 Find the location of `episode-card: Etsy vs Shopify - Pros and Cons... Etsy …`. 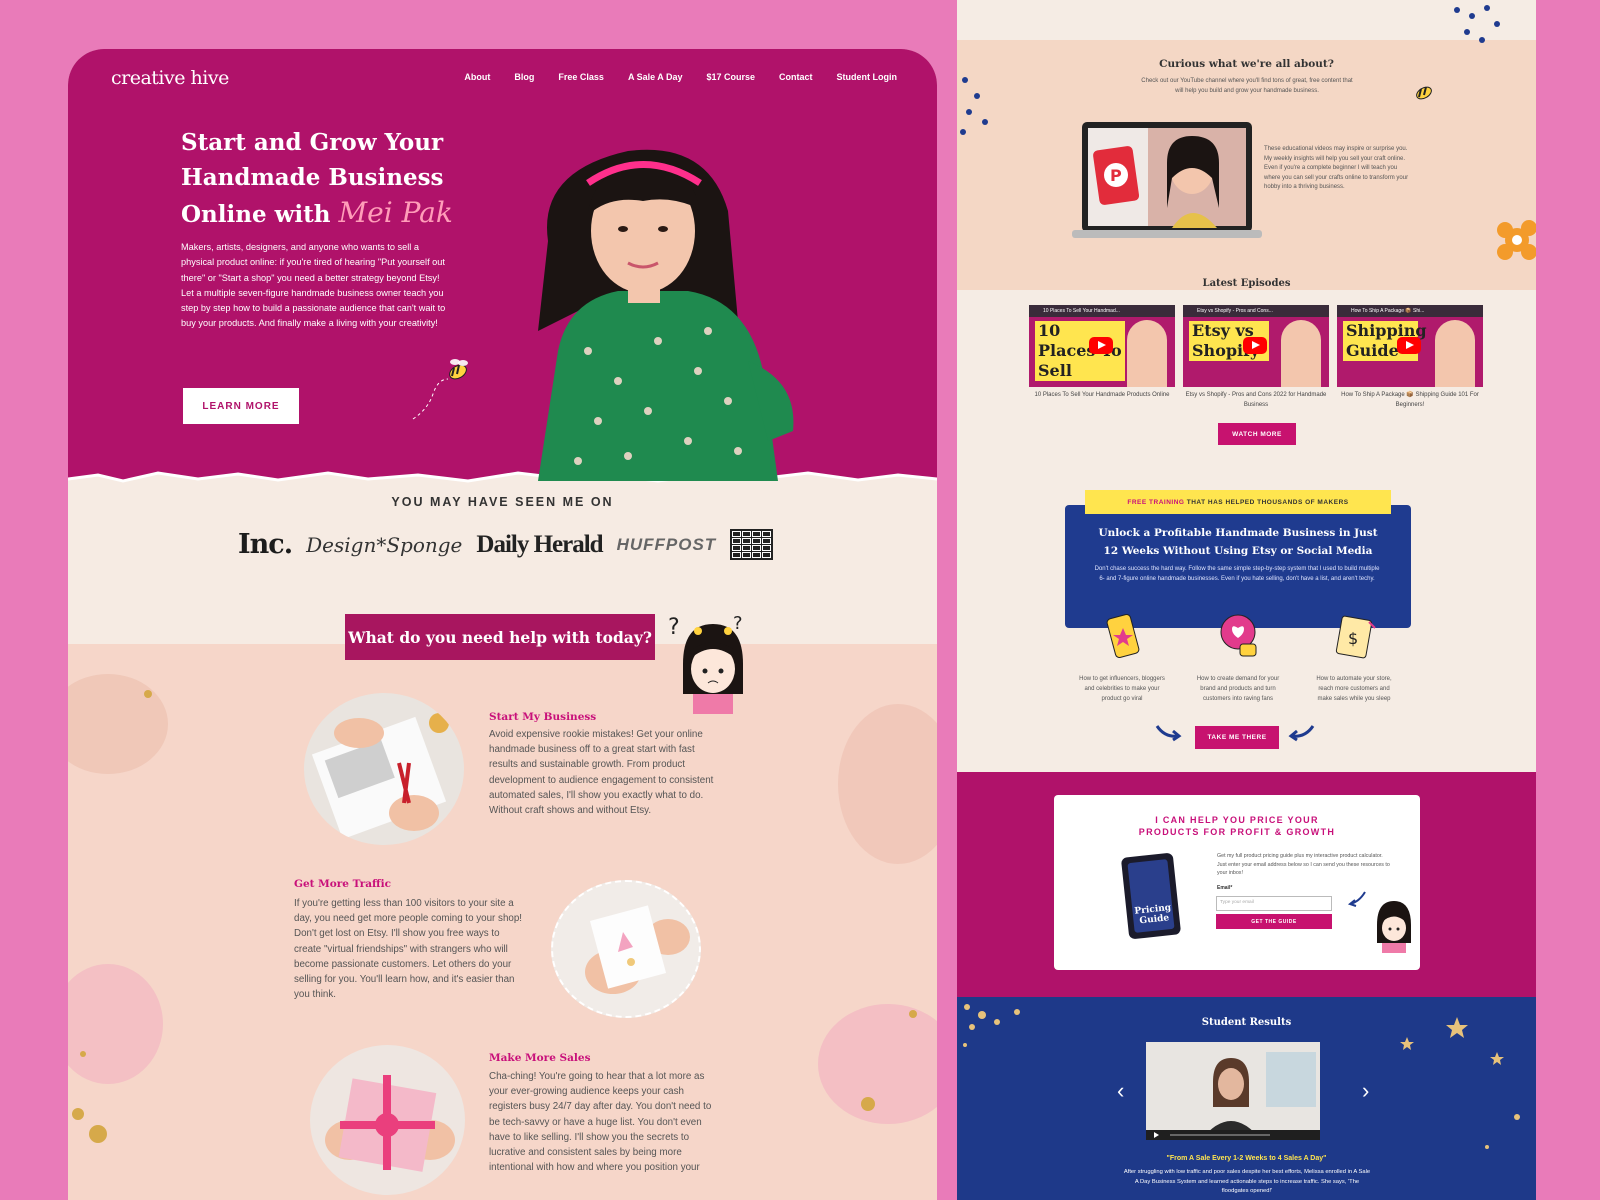

episode-card: Etsy vs Shopify - Pros and Cons... Etsy … is located at coordinates (1256, 357).